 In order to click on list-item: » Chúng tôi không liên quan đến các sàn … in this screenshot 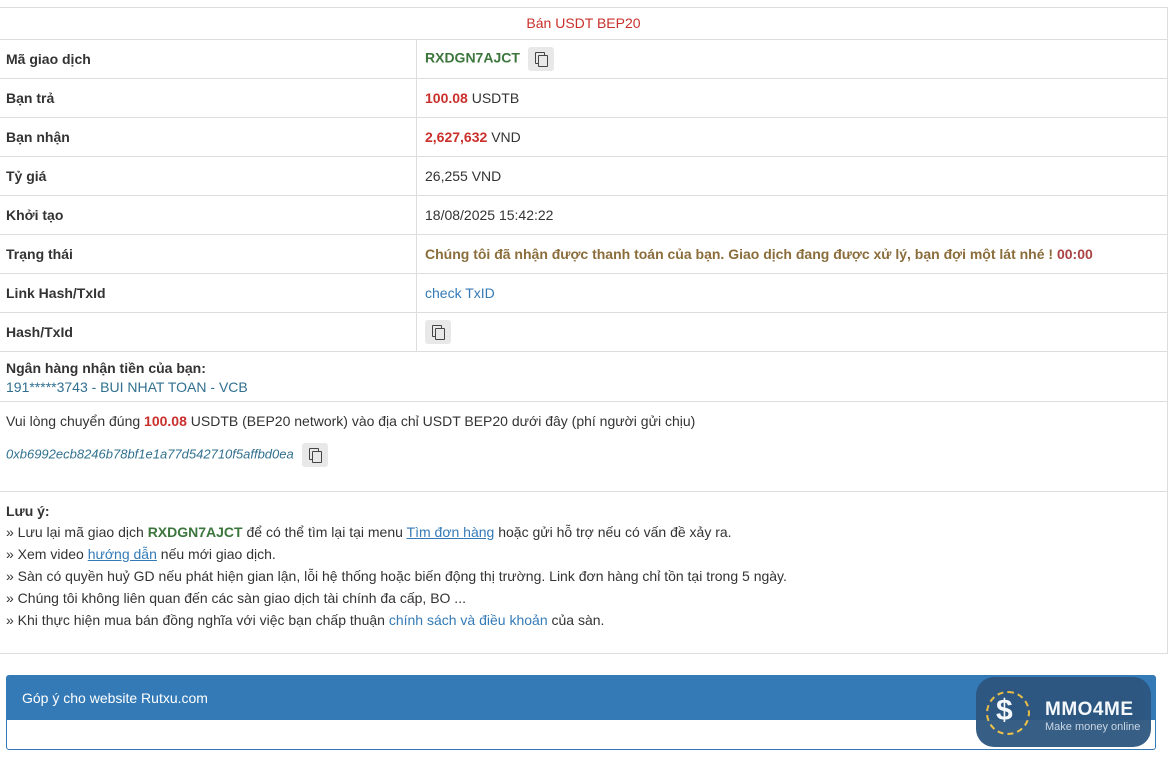, I will do `click(236, 598)`.